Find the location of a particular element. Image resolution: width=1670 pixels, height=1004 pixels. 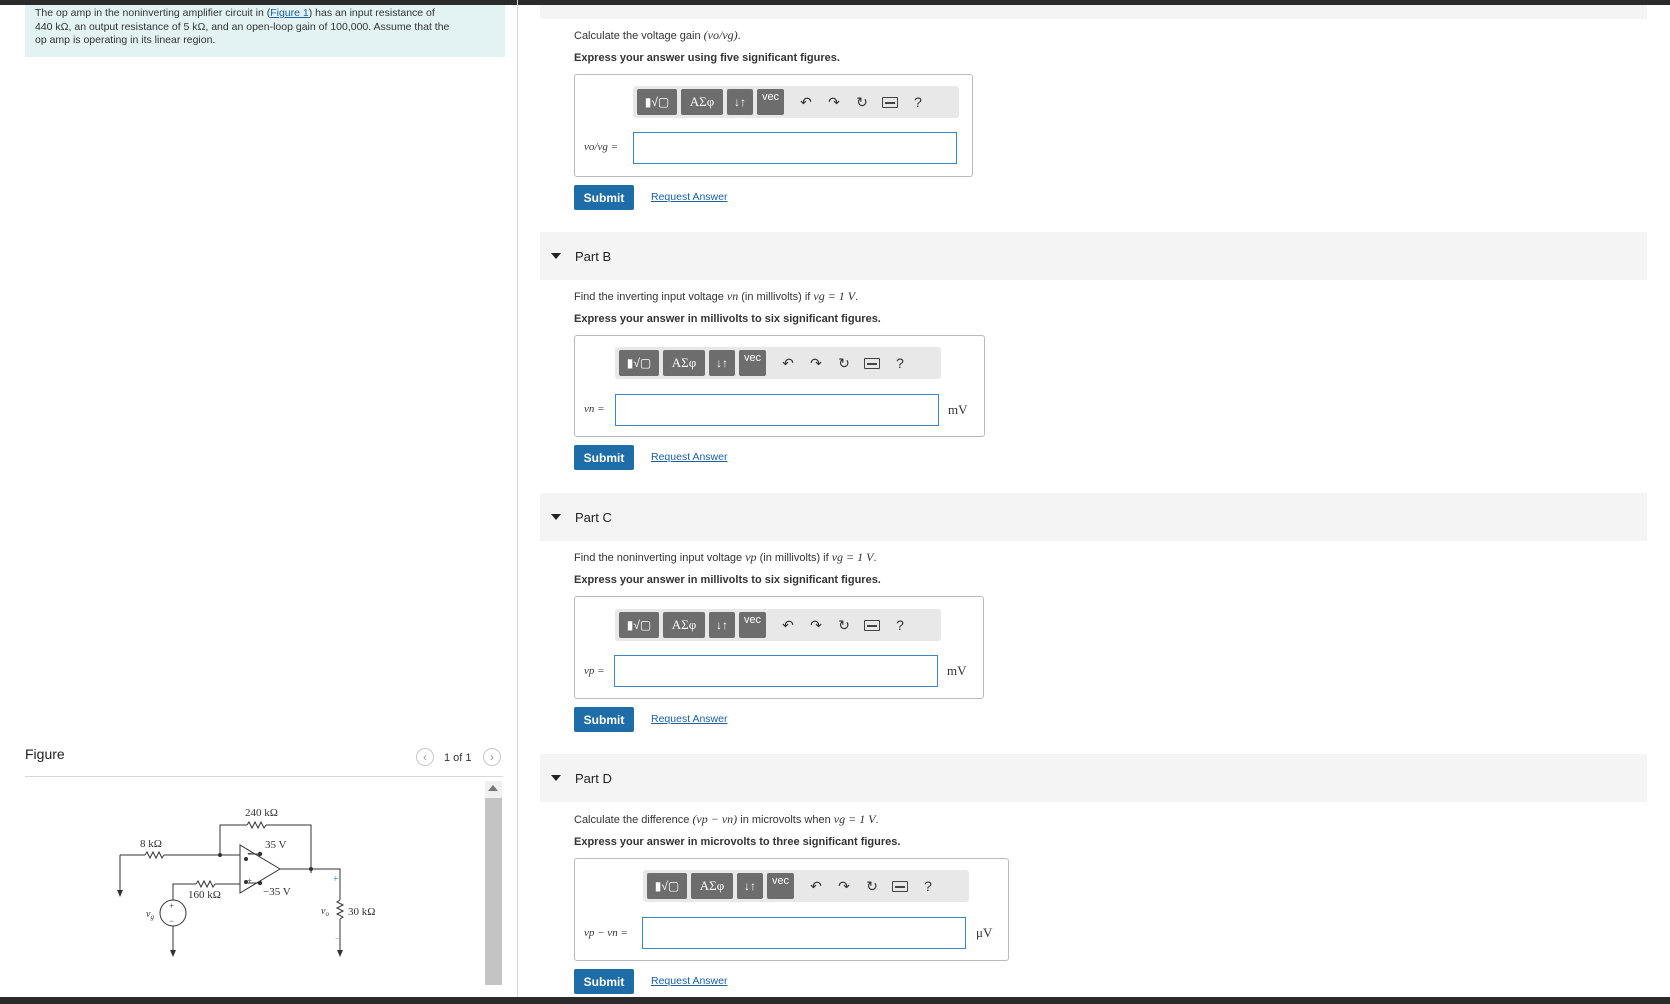

part-b-header: Part B is located at coordinates (1093, 256).